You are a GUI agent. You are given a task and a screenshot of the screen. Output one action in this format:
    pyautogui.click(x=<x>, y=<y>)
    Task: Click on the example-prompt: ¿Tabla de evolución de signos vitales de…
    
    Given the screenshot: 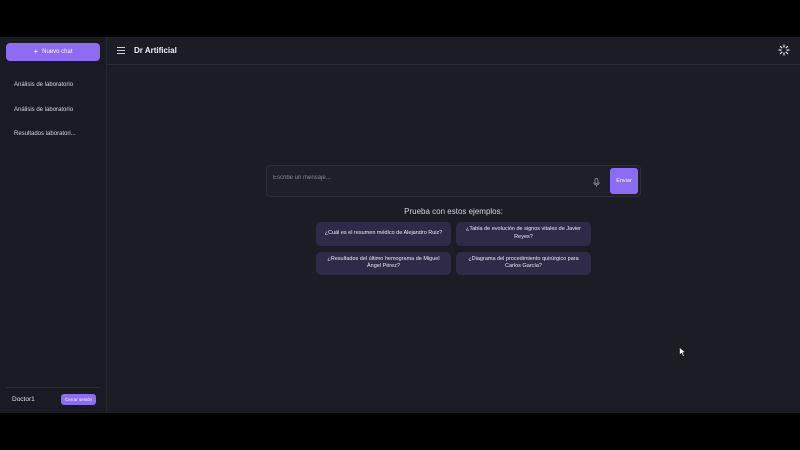 What is the action you would take?
    pyautogui.click(x=523, y=234)
    